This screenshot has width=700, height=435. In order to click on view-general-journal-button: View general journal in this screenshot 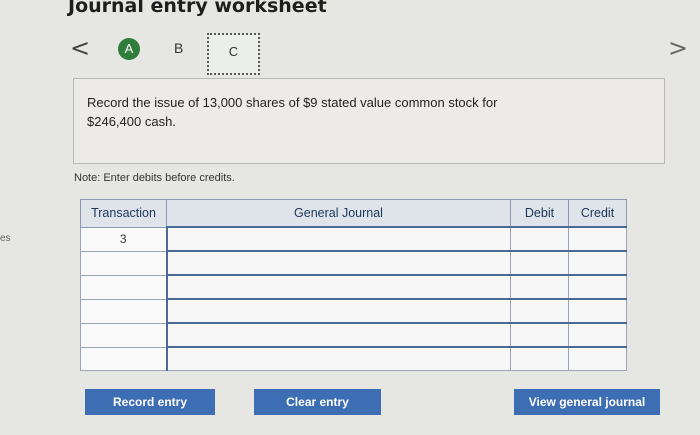, I will do `click(587, 402)`.